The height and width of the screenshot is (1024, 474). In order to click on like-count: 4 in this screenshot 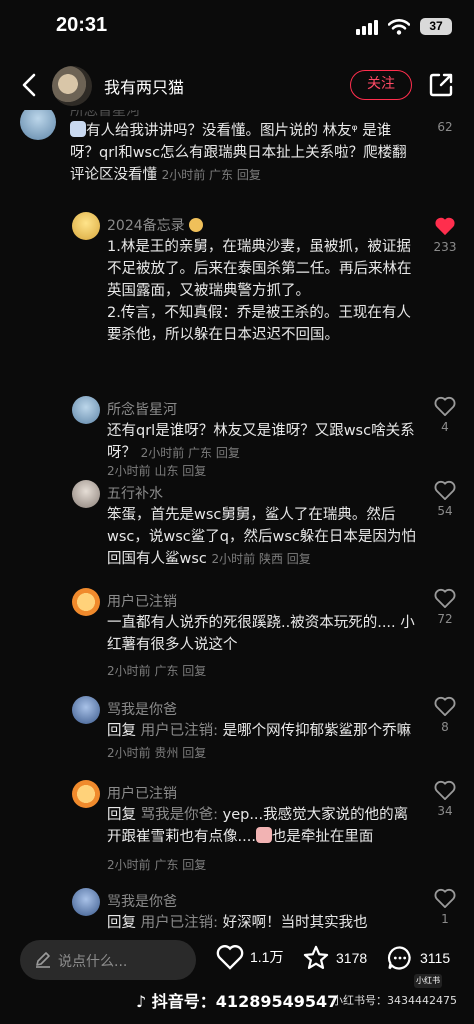, I will do `click(445, 427)`.